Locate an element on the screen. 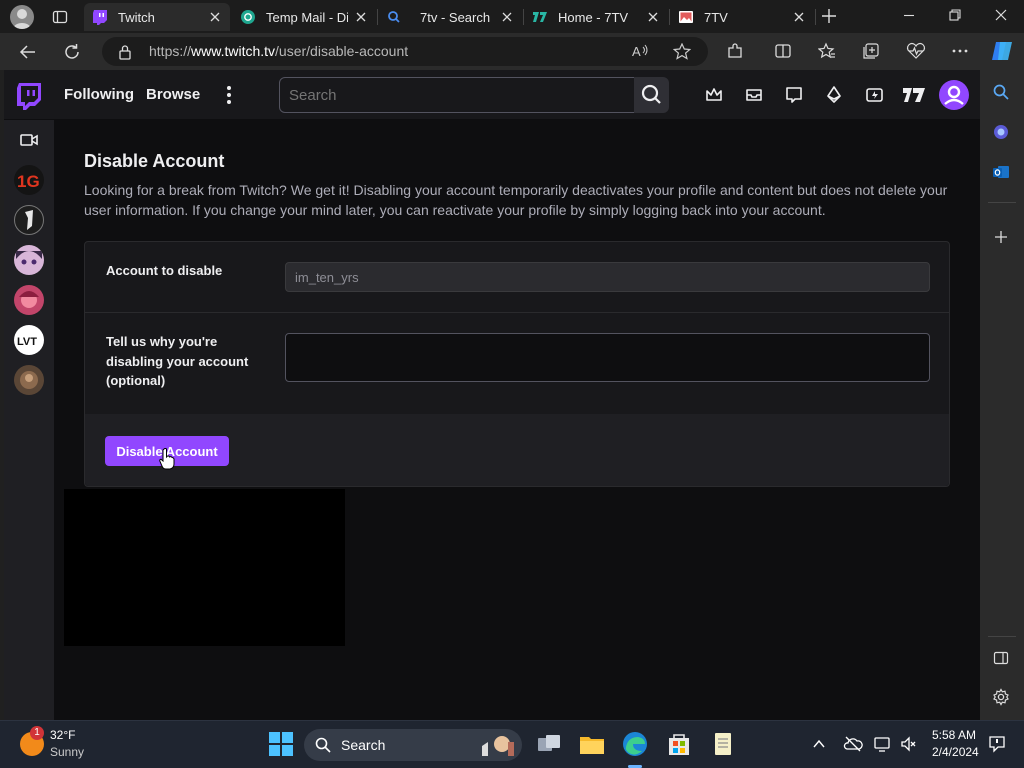  search-icon is located at coordinates (651, 94).